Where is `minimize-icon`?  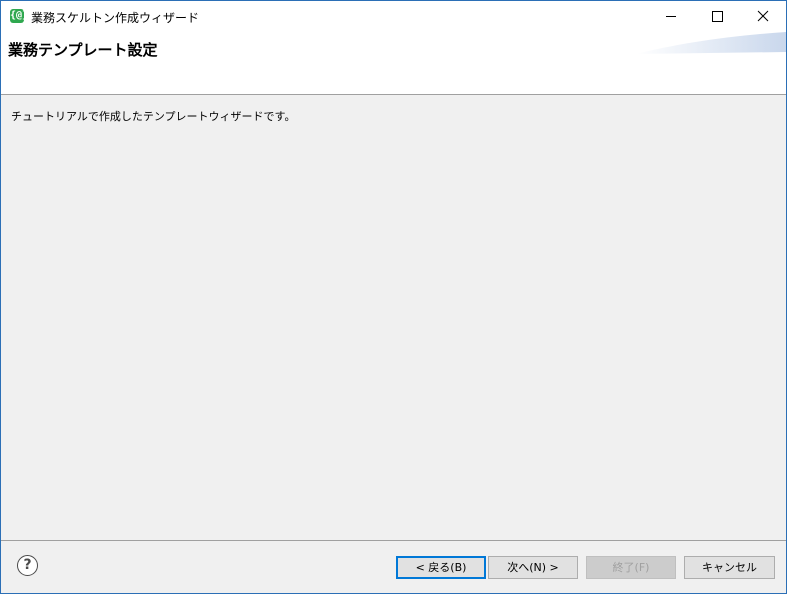 minimize-icon is located at coordinates (671, 16).